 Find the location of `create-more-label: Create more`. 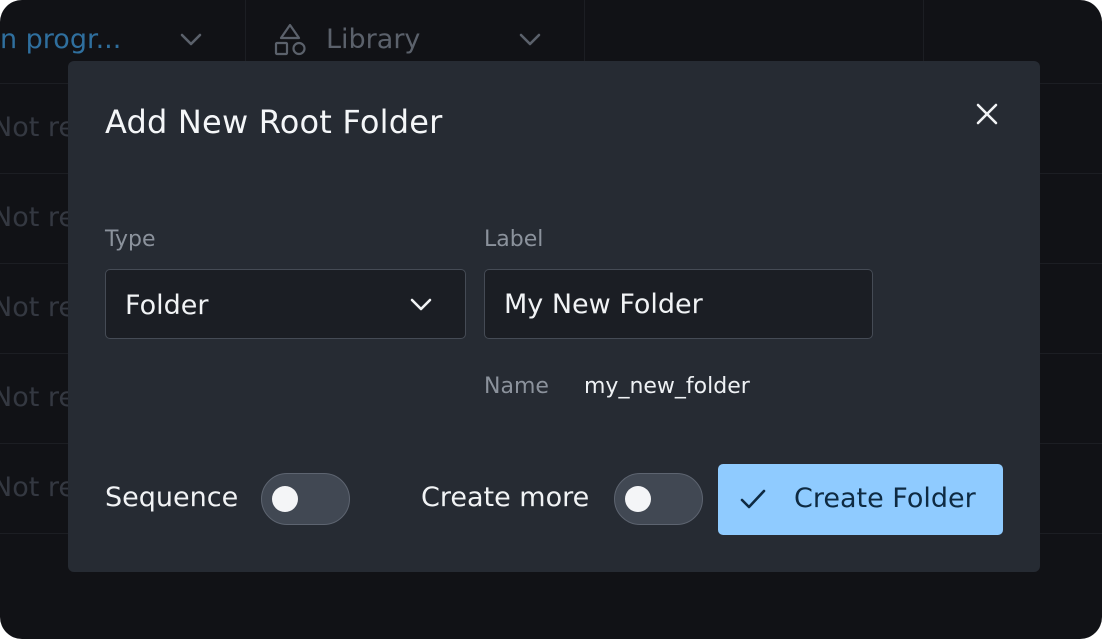

create-more-label: Create more is located at coordinates (505, 497).